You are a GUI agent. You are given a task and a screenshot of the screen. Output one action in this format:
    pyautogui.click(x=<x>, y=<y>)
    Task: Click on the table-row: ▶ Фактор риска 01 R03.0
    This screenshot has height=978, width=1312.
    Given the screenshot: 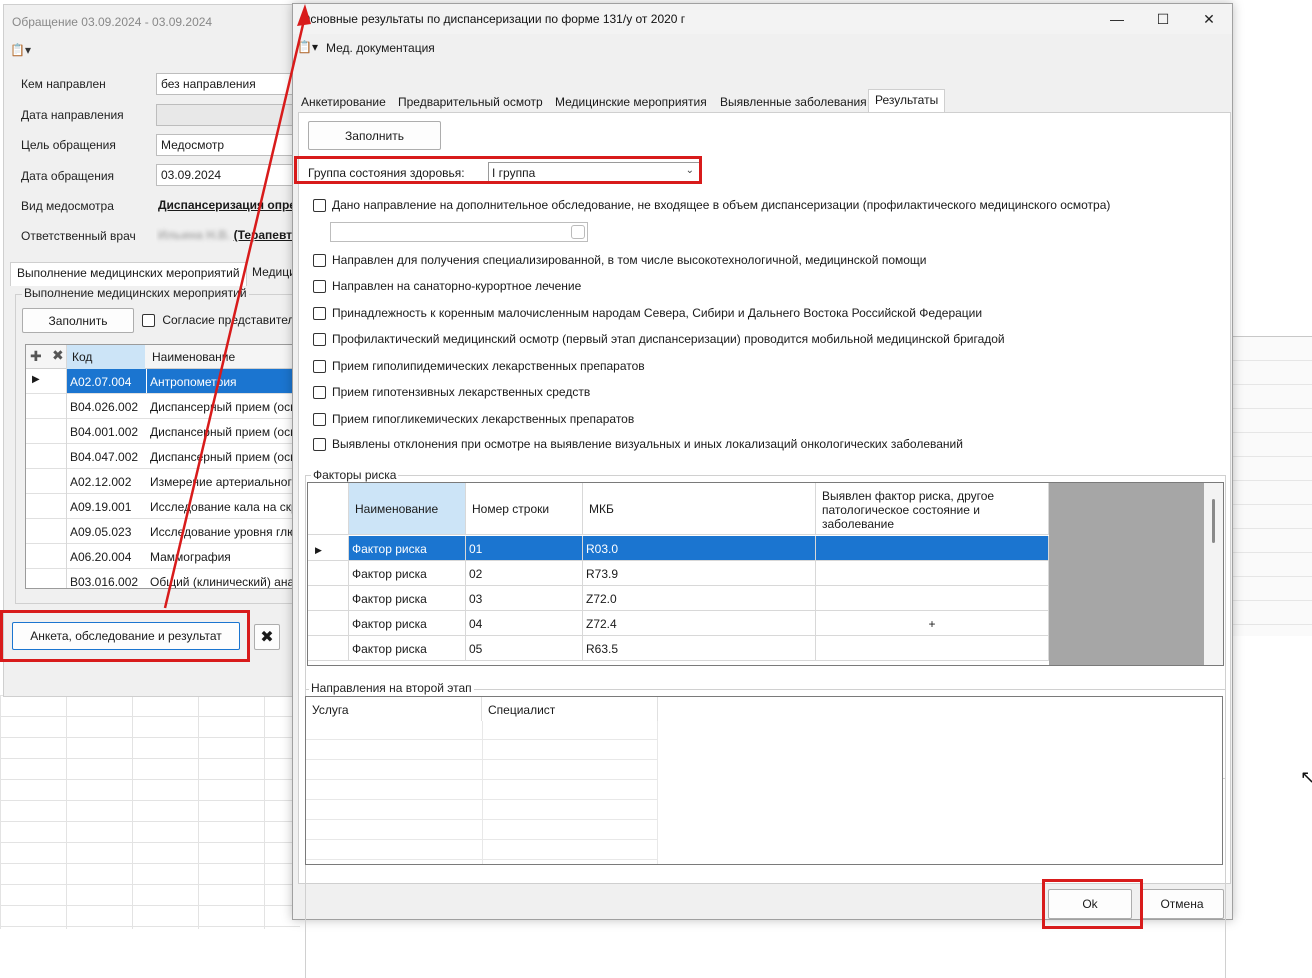 What is the action you would take?
    pyautogui.click(x=678, y=548)
    